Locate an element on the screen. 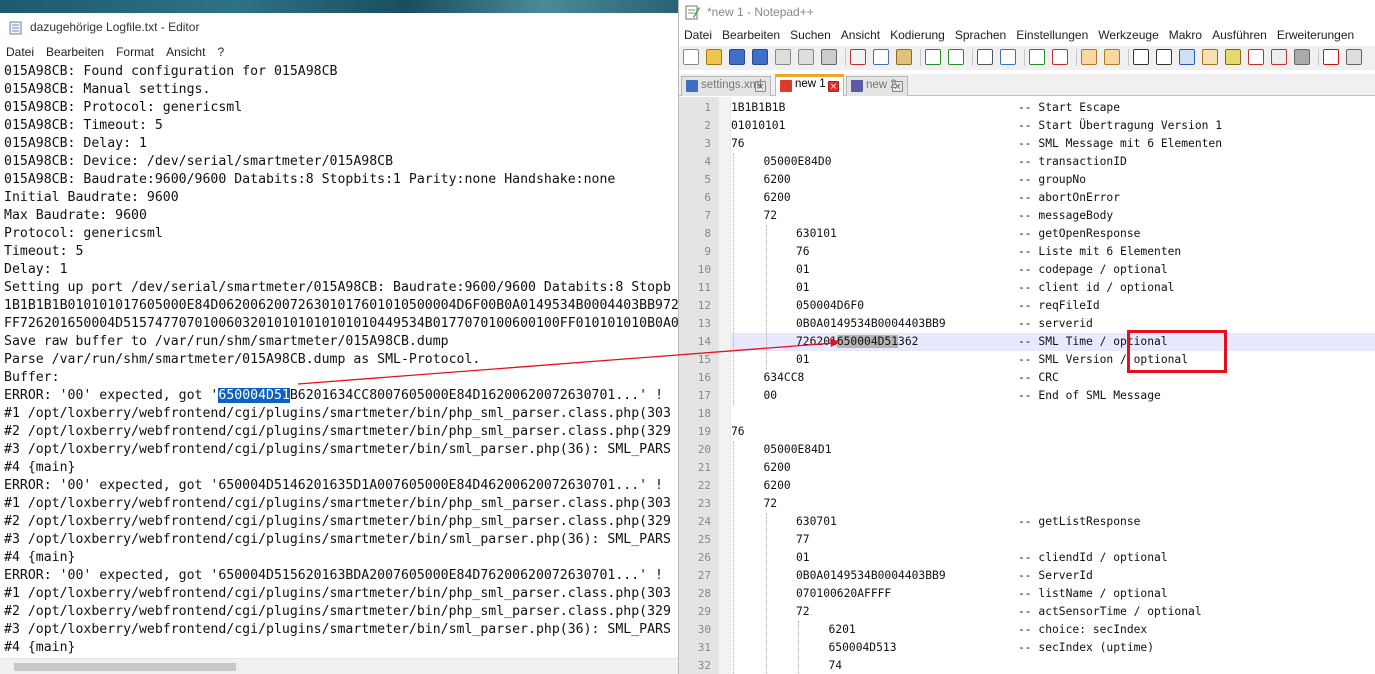 This screenshot has height=674, width=1375. menu-item-einstellungen: Einstellungen is located at coordinates (1049, 36).